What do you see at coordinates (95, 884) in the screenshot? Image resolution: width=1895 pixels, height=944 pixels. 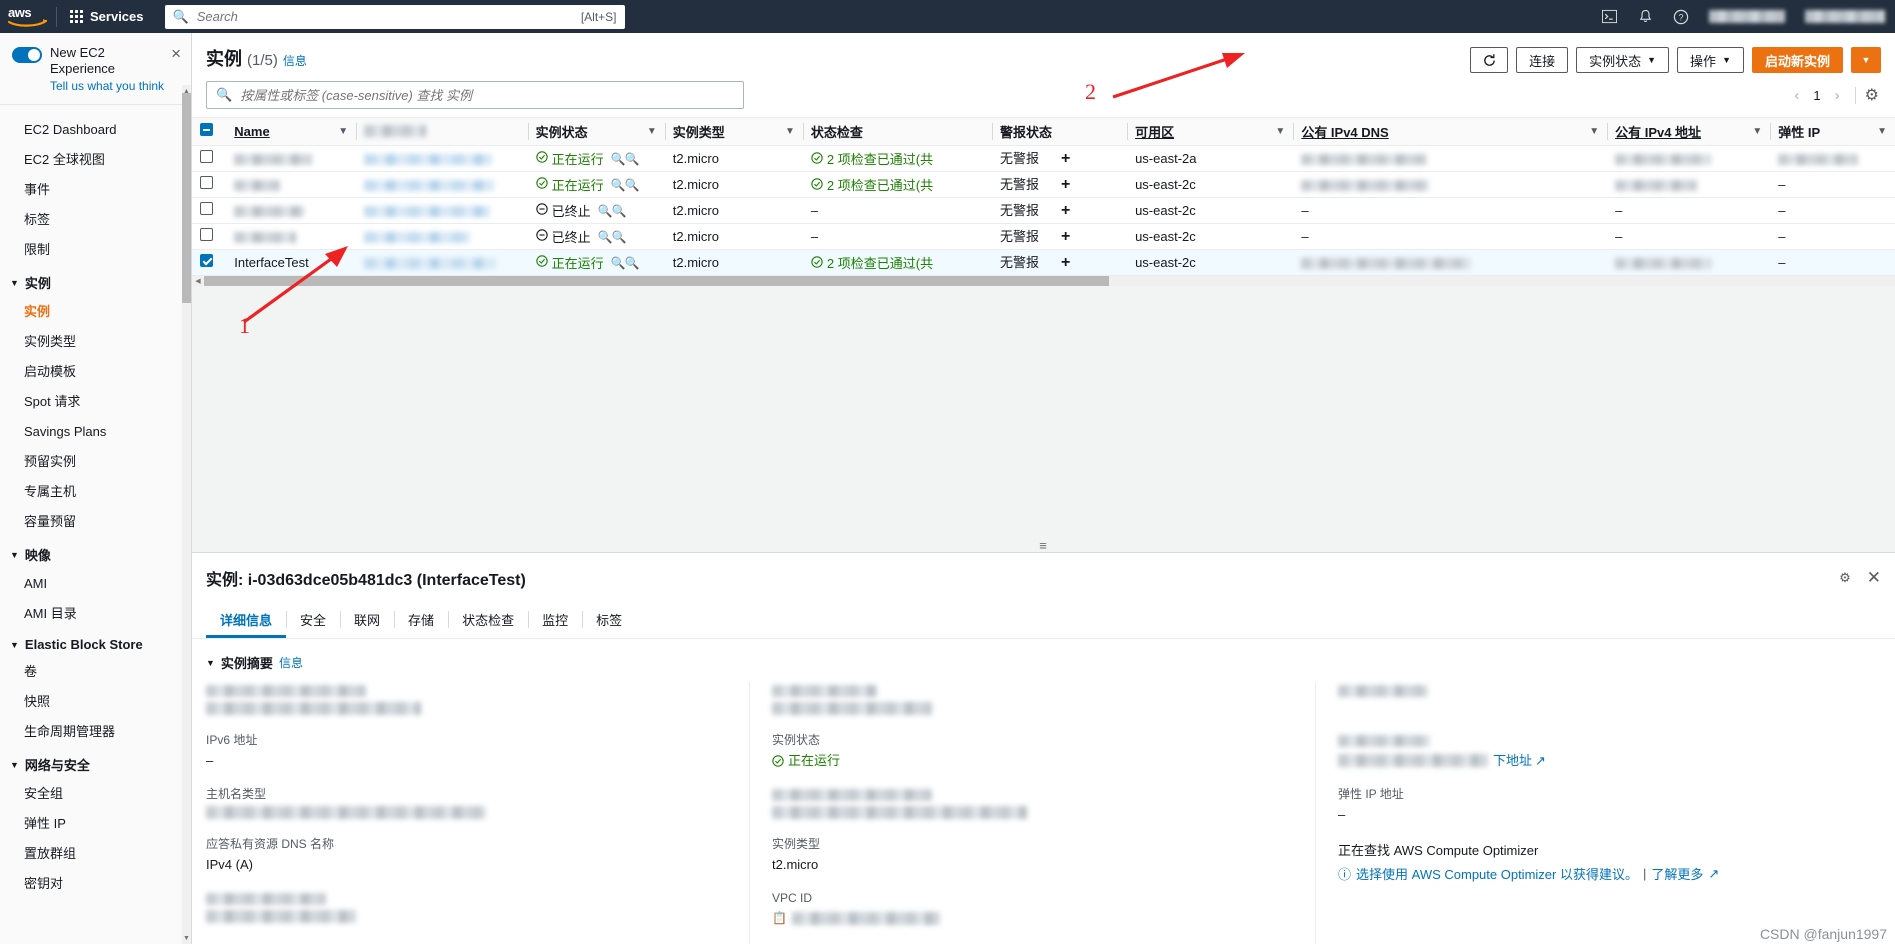 I see `sidebar-item-25: 密钥对` at bounding box center [95, 884].